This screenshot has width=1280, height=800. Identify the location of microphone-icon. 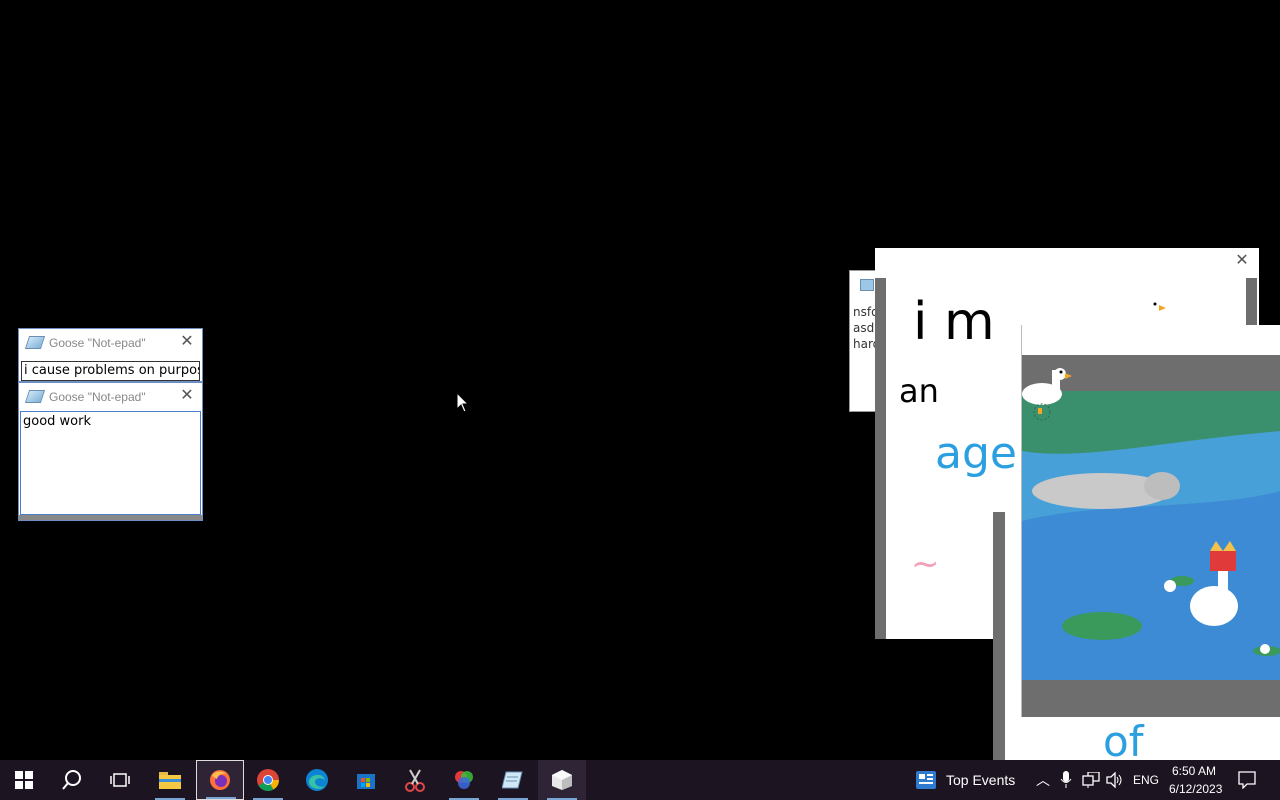
(1066, 780).